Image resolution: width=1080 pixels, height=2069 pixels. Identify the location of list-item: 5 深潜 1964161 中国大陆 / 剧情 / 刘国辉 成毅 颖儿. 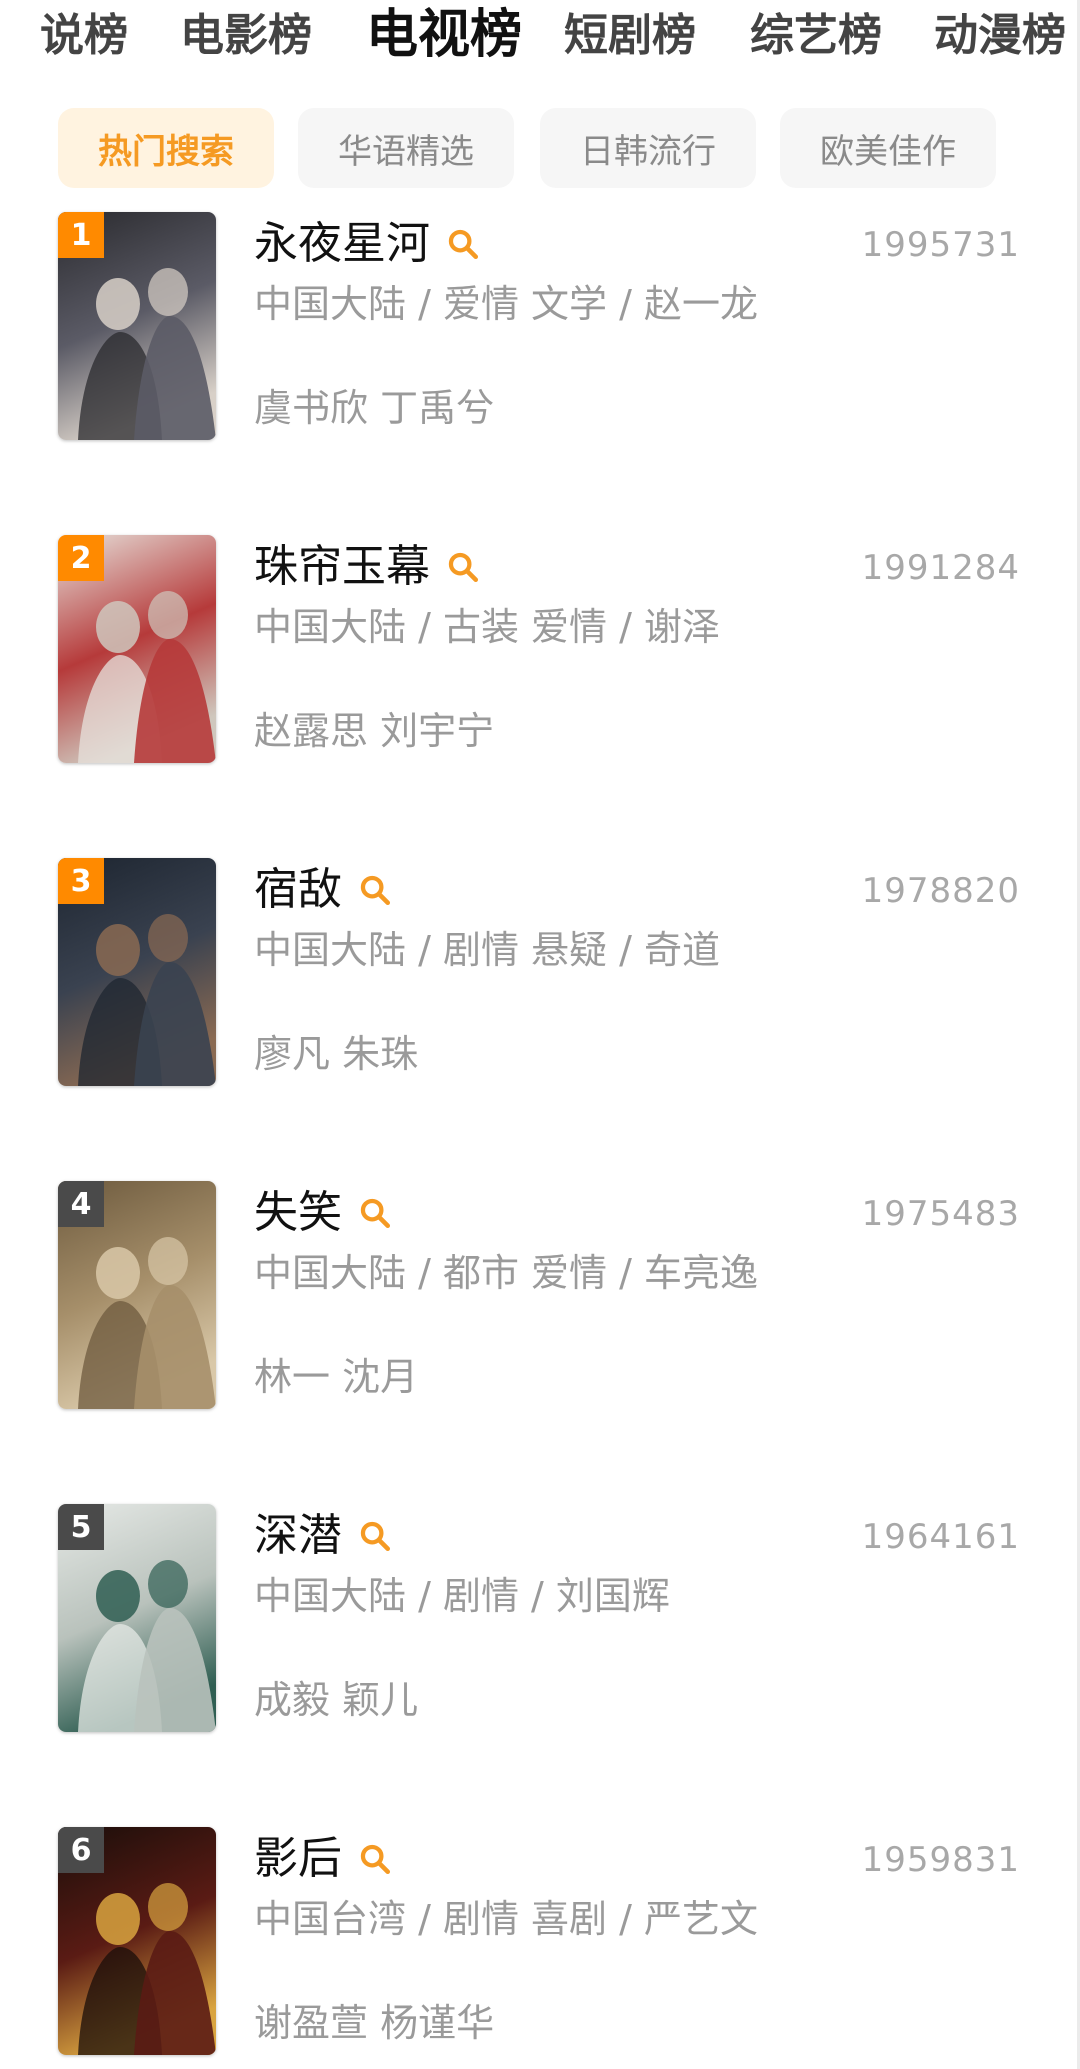
(540, 1619).